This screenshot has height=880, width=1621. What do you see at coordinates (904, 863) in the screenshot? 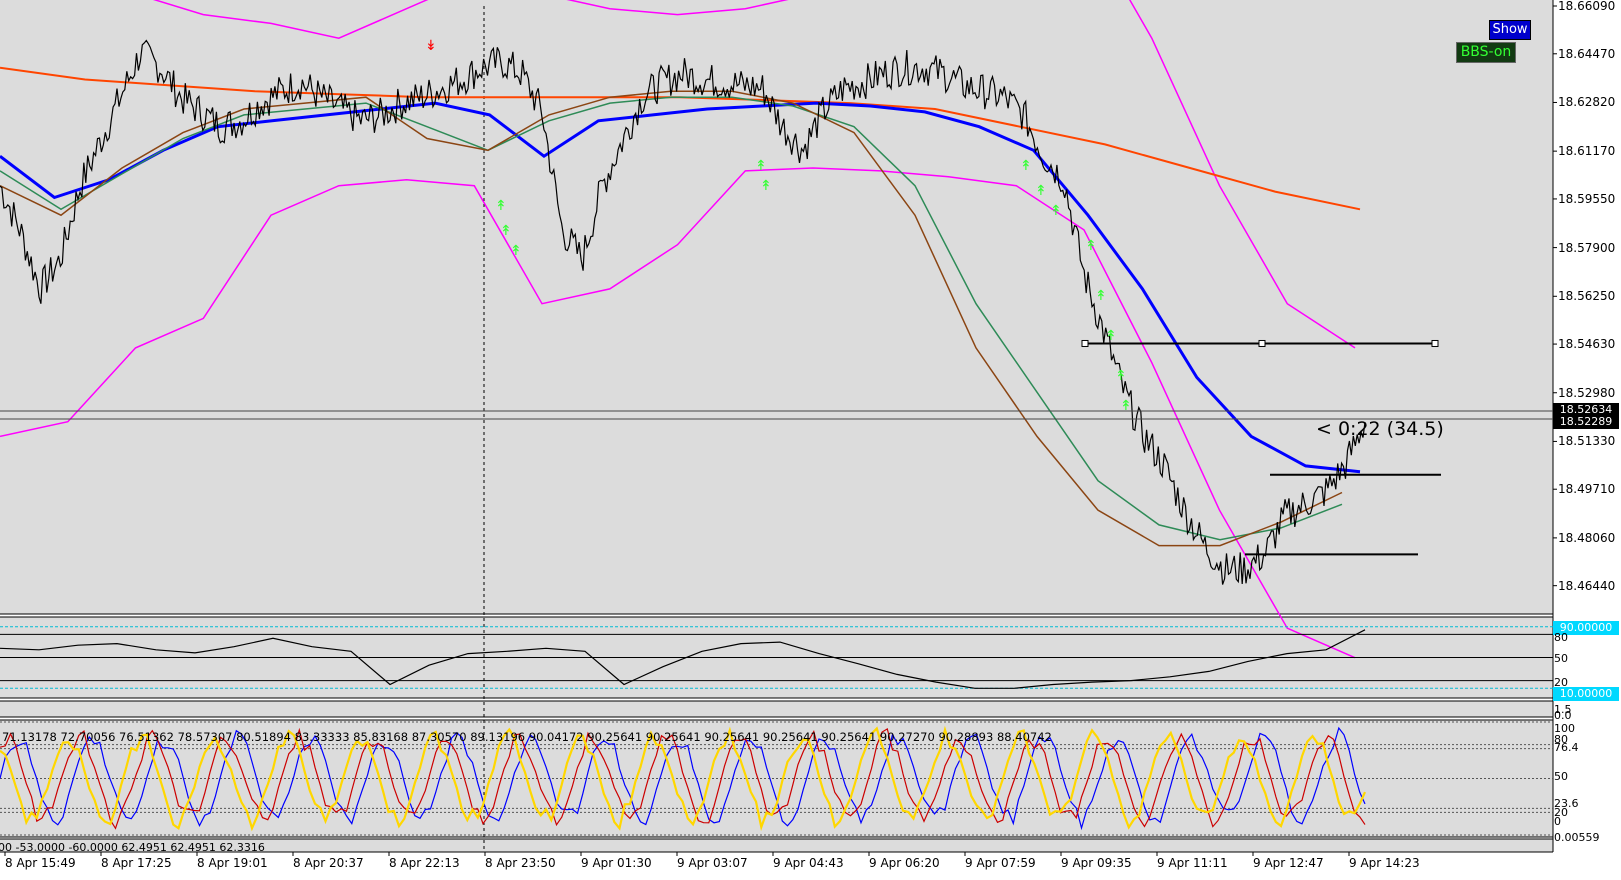
I see `time-tick-label: 9 Apr 06:20` at bounding box center [904, 863].